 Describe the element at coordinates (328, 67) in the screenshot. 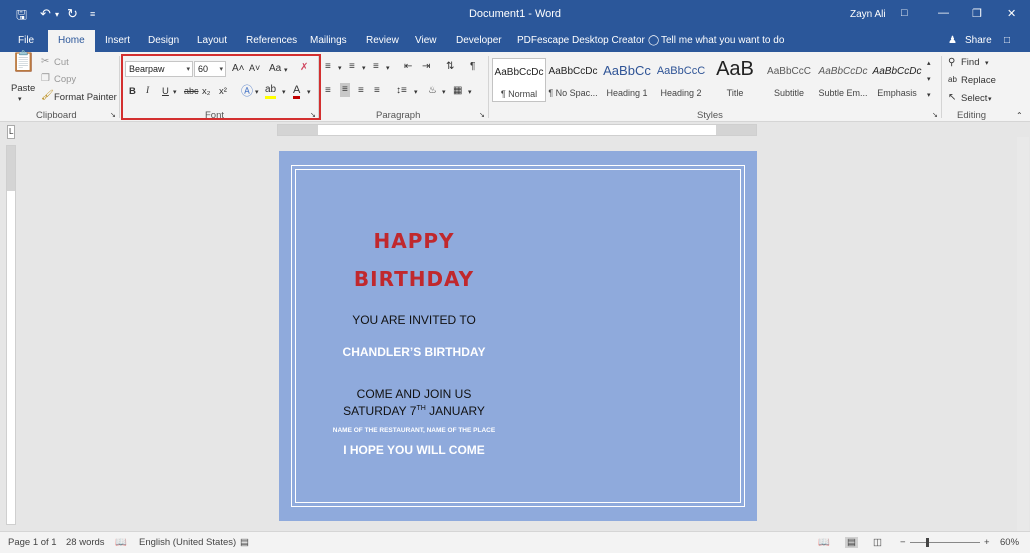

I see `bullets-icon: ≡` at that location.